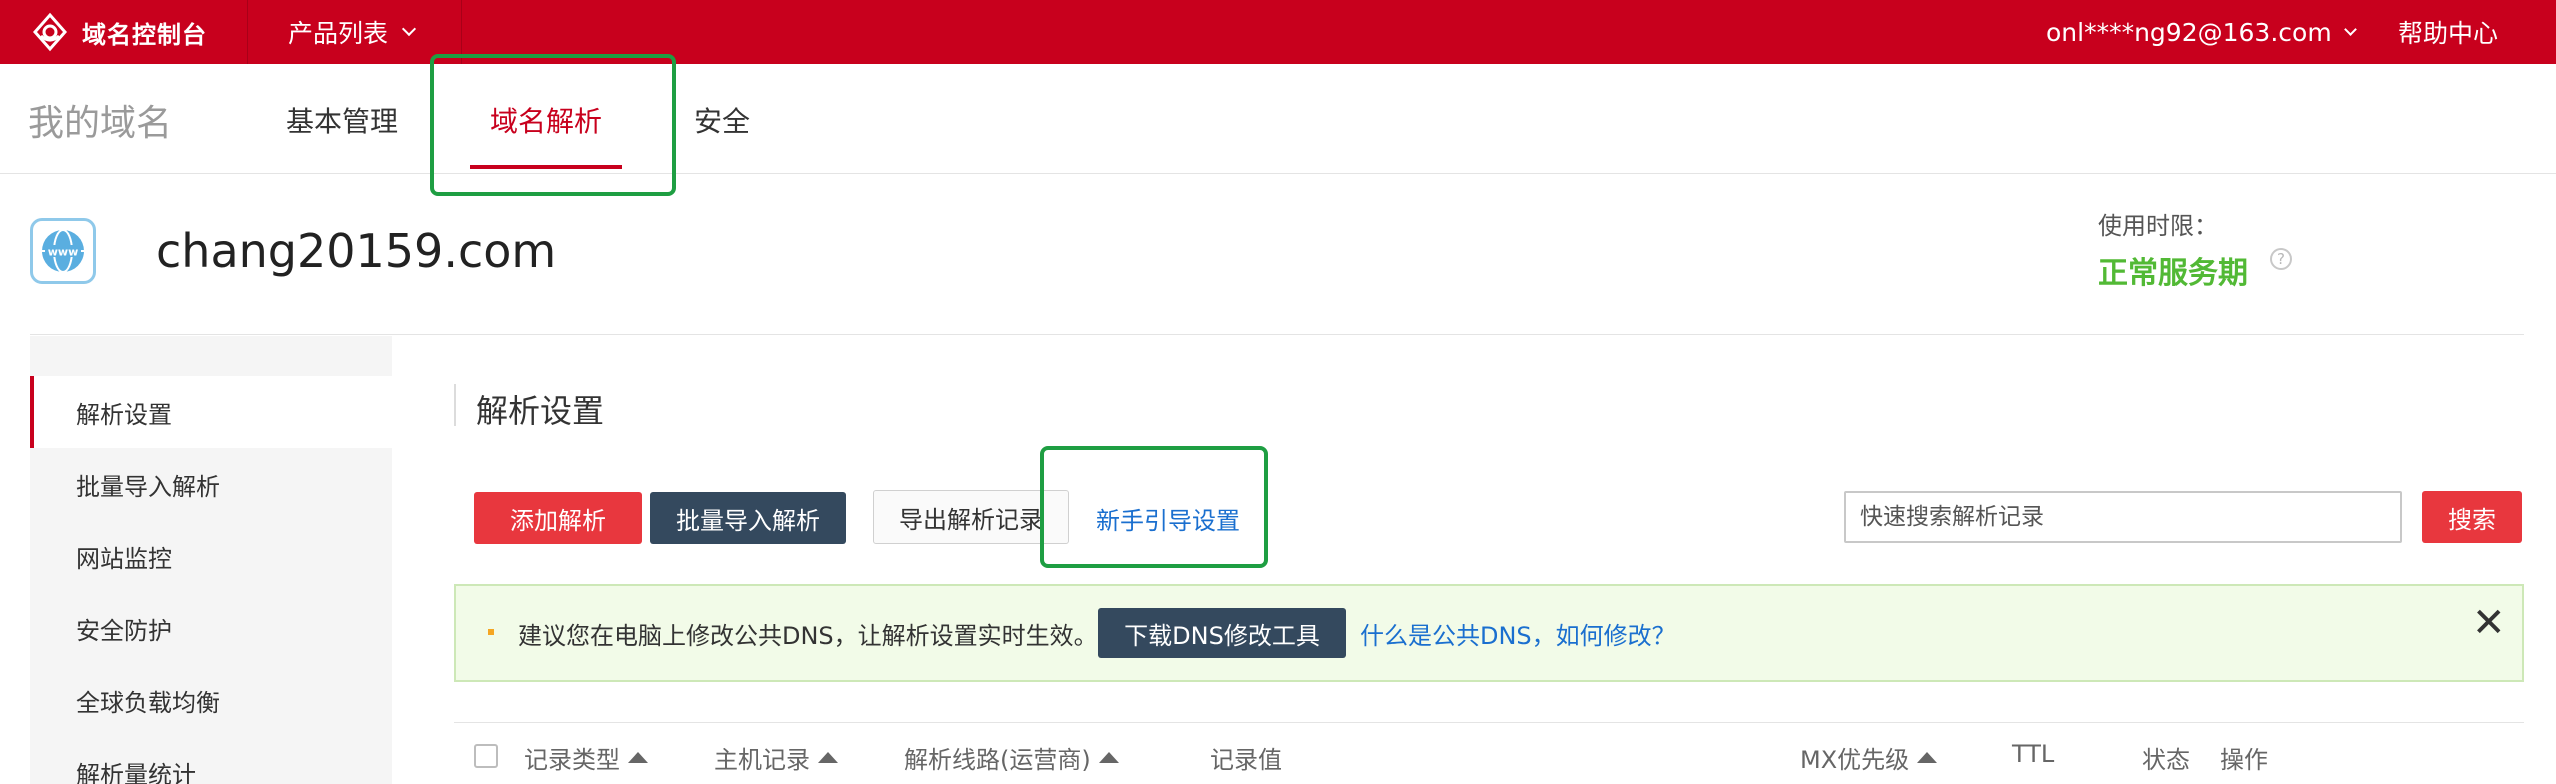 This screenshot has width=2556, height=784. Describe the element at coordinates (1855, 760) in the screenshot. I see `column-label: MX优先级` at that location.